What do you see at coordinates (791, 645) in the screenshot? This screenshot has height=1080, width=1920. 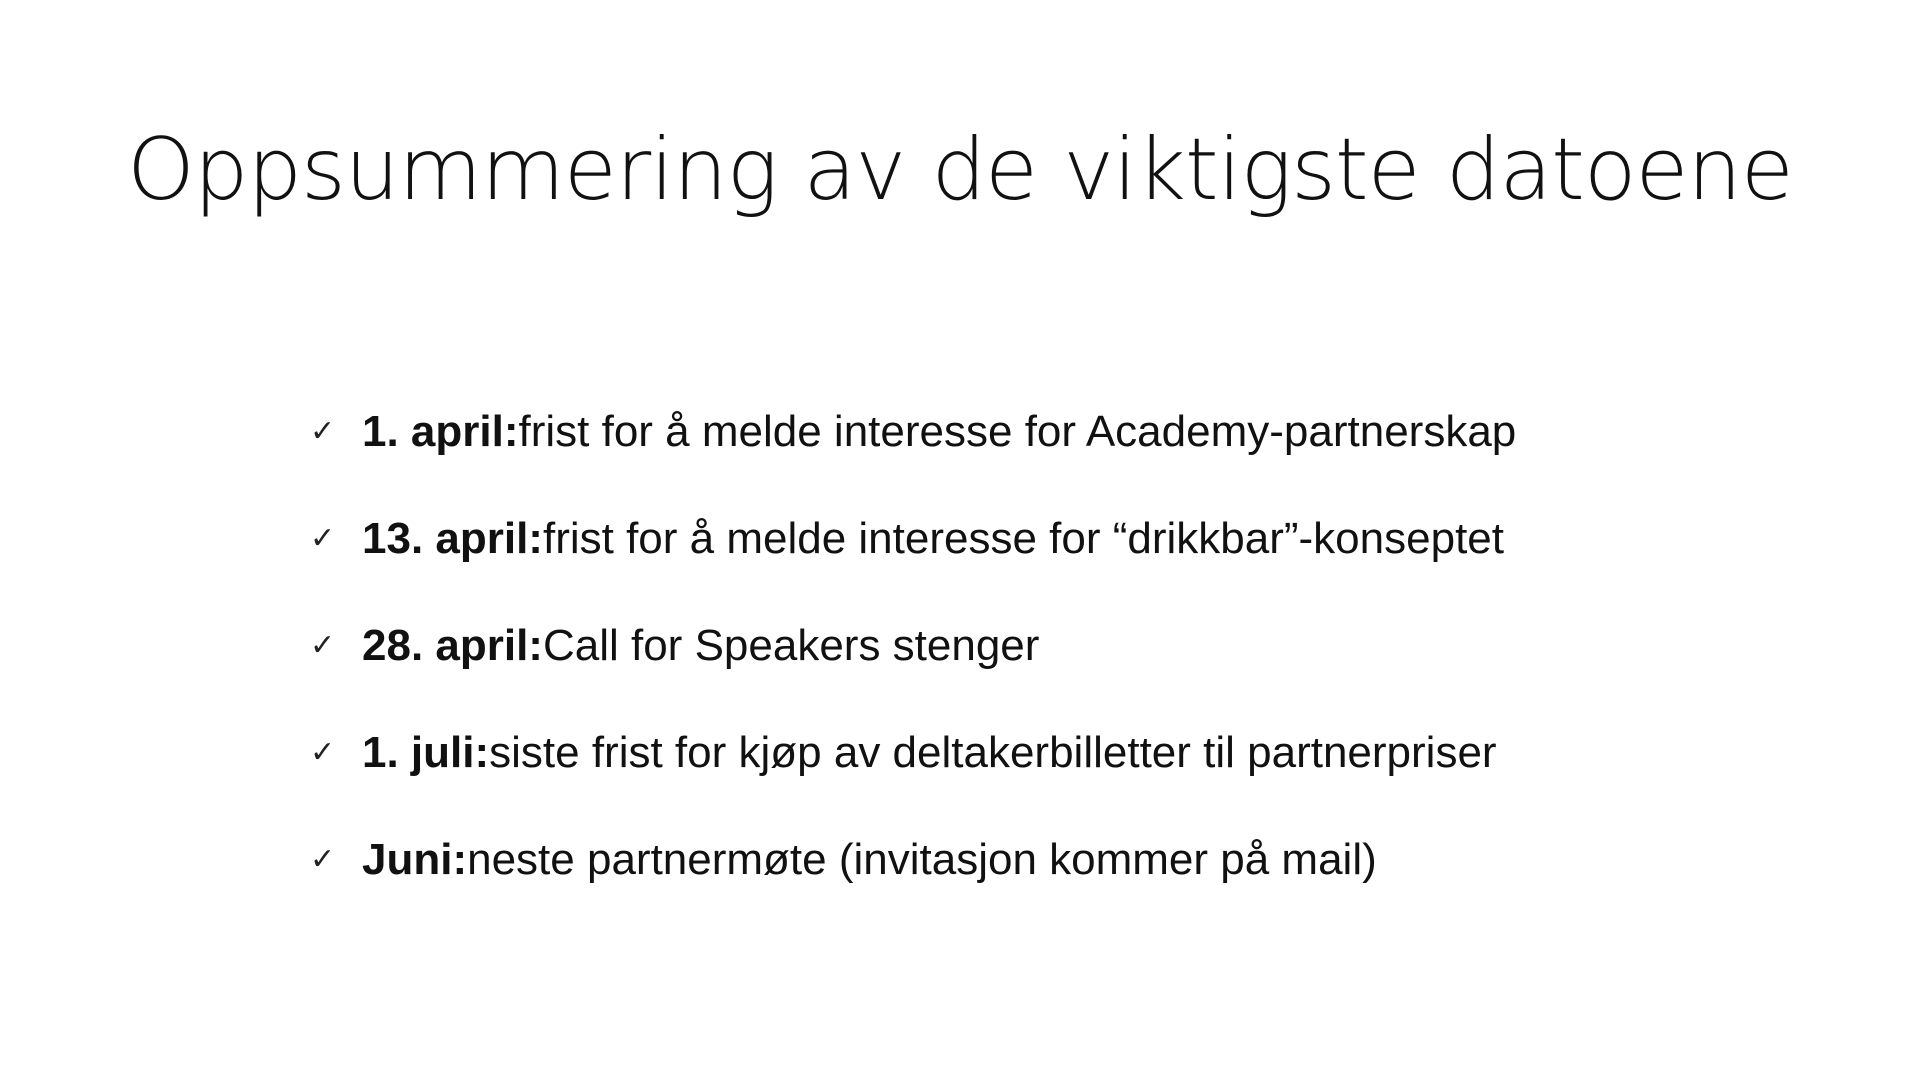 I see `item-text: Call for Speakers stenger` at bounding box center [791, 645].